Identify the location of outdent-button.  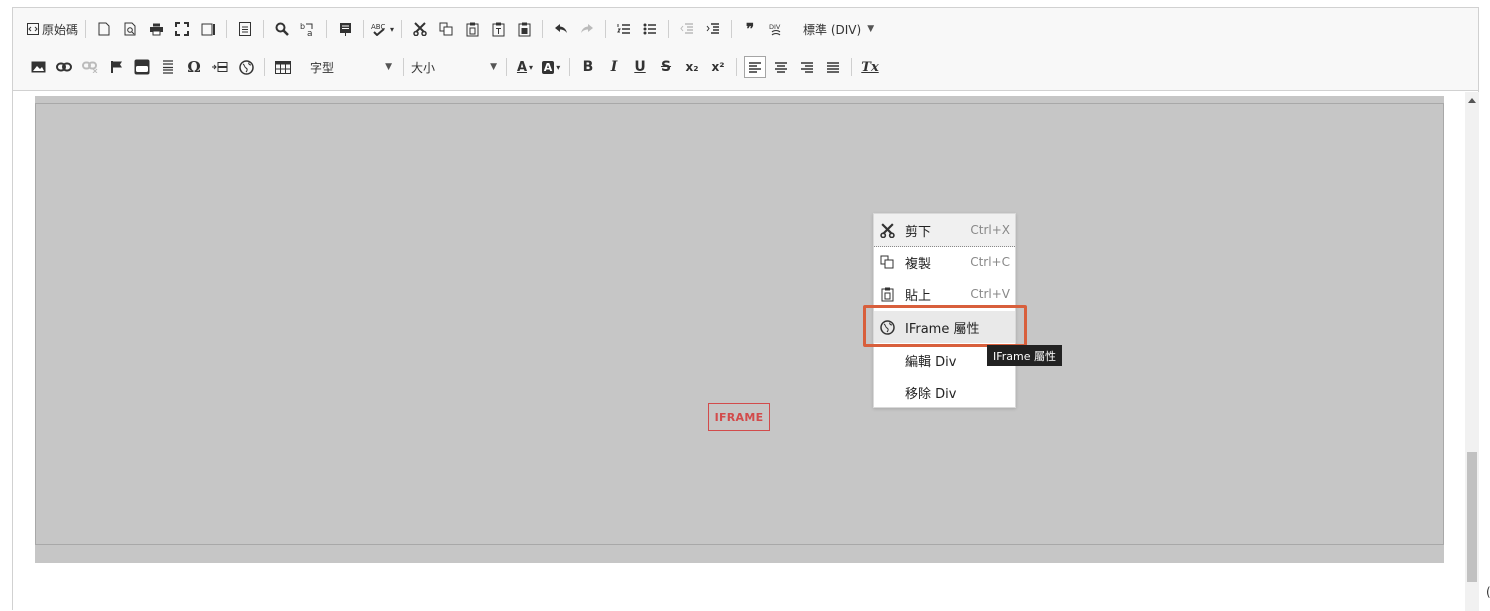
(687, 29).